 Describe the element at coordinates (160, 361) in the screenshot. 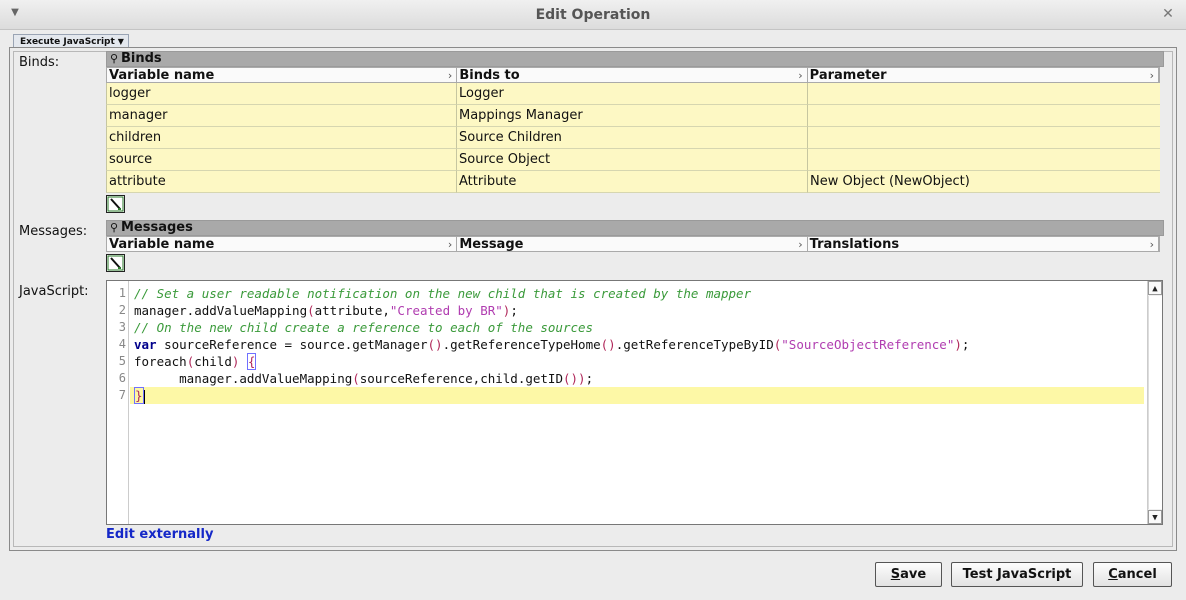

I see `code-token: foreach` at that location.